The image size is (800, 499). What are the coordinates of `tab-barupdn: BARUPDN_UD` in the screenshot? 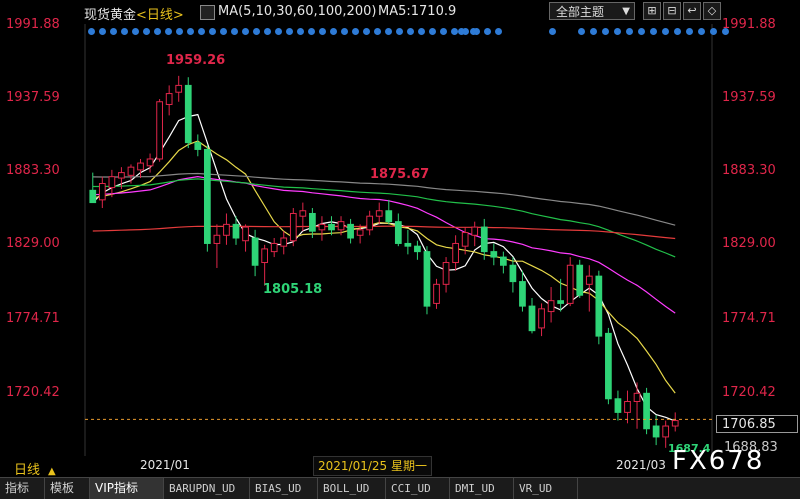 It's located at (207, 488).